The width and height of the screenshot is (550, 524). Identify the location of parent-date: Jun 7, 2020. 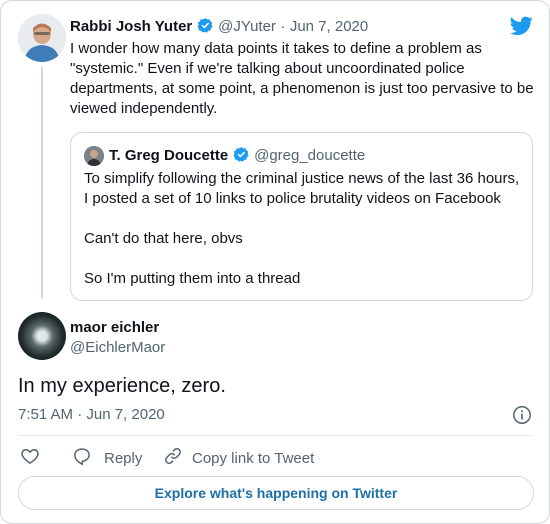
(329, 26).